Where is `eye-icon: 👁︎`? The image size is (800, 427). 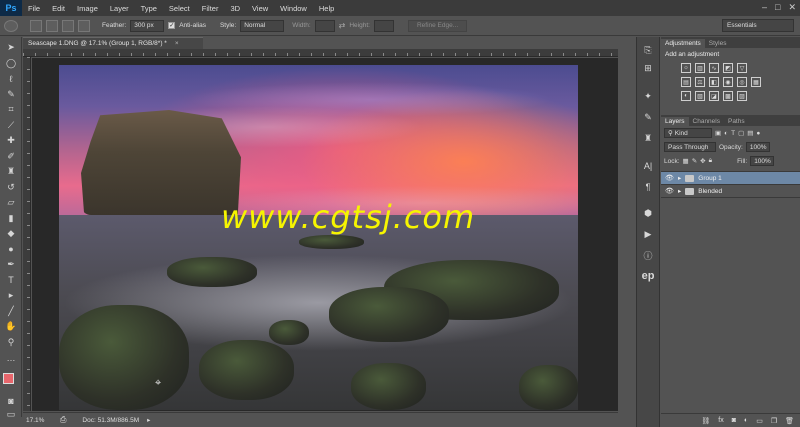
eye-icon: 👁︎ is located at coordinates (669, 178).